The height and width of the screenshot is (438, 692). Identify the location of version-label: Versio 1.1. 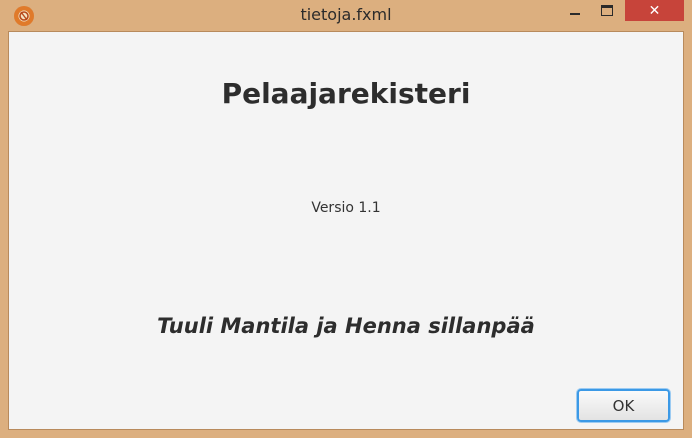
(346, 208).